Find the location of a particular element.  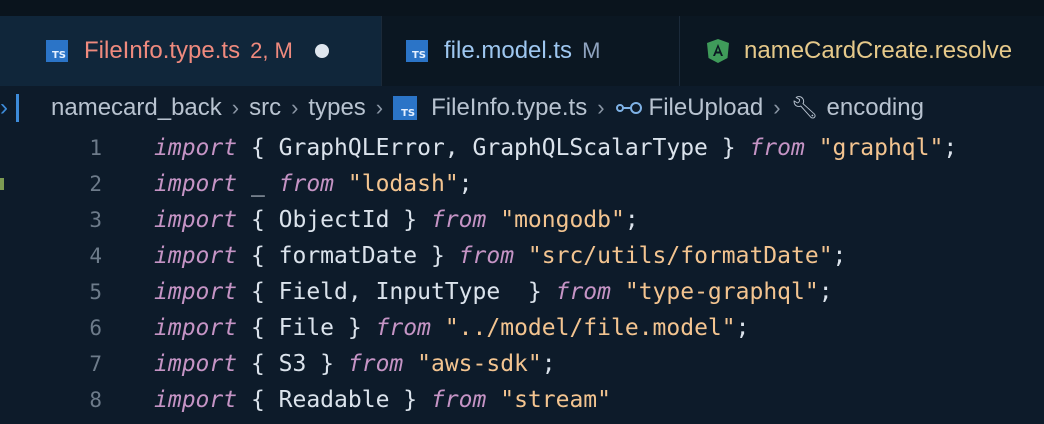

string-token: "graphql" is located at coordinates (881, 148).